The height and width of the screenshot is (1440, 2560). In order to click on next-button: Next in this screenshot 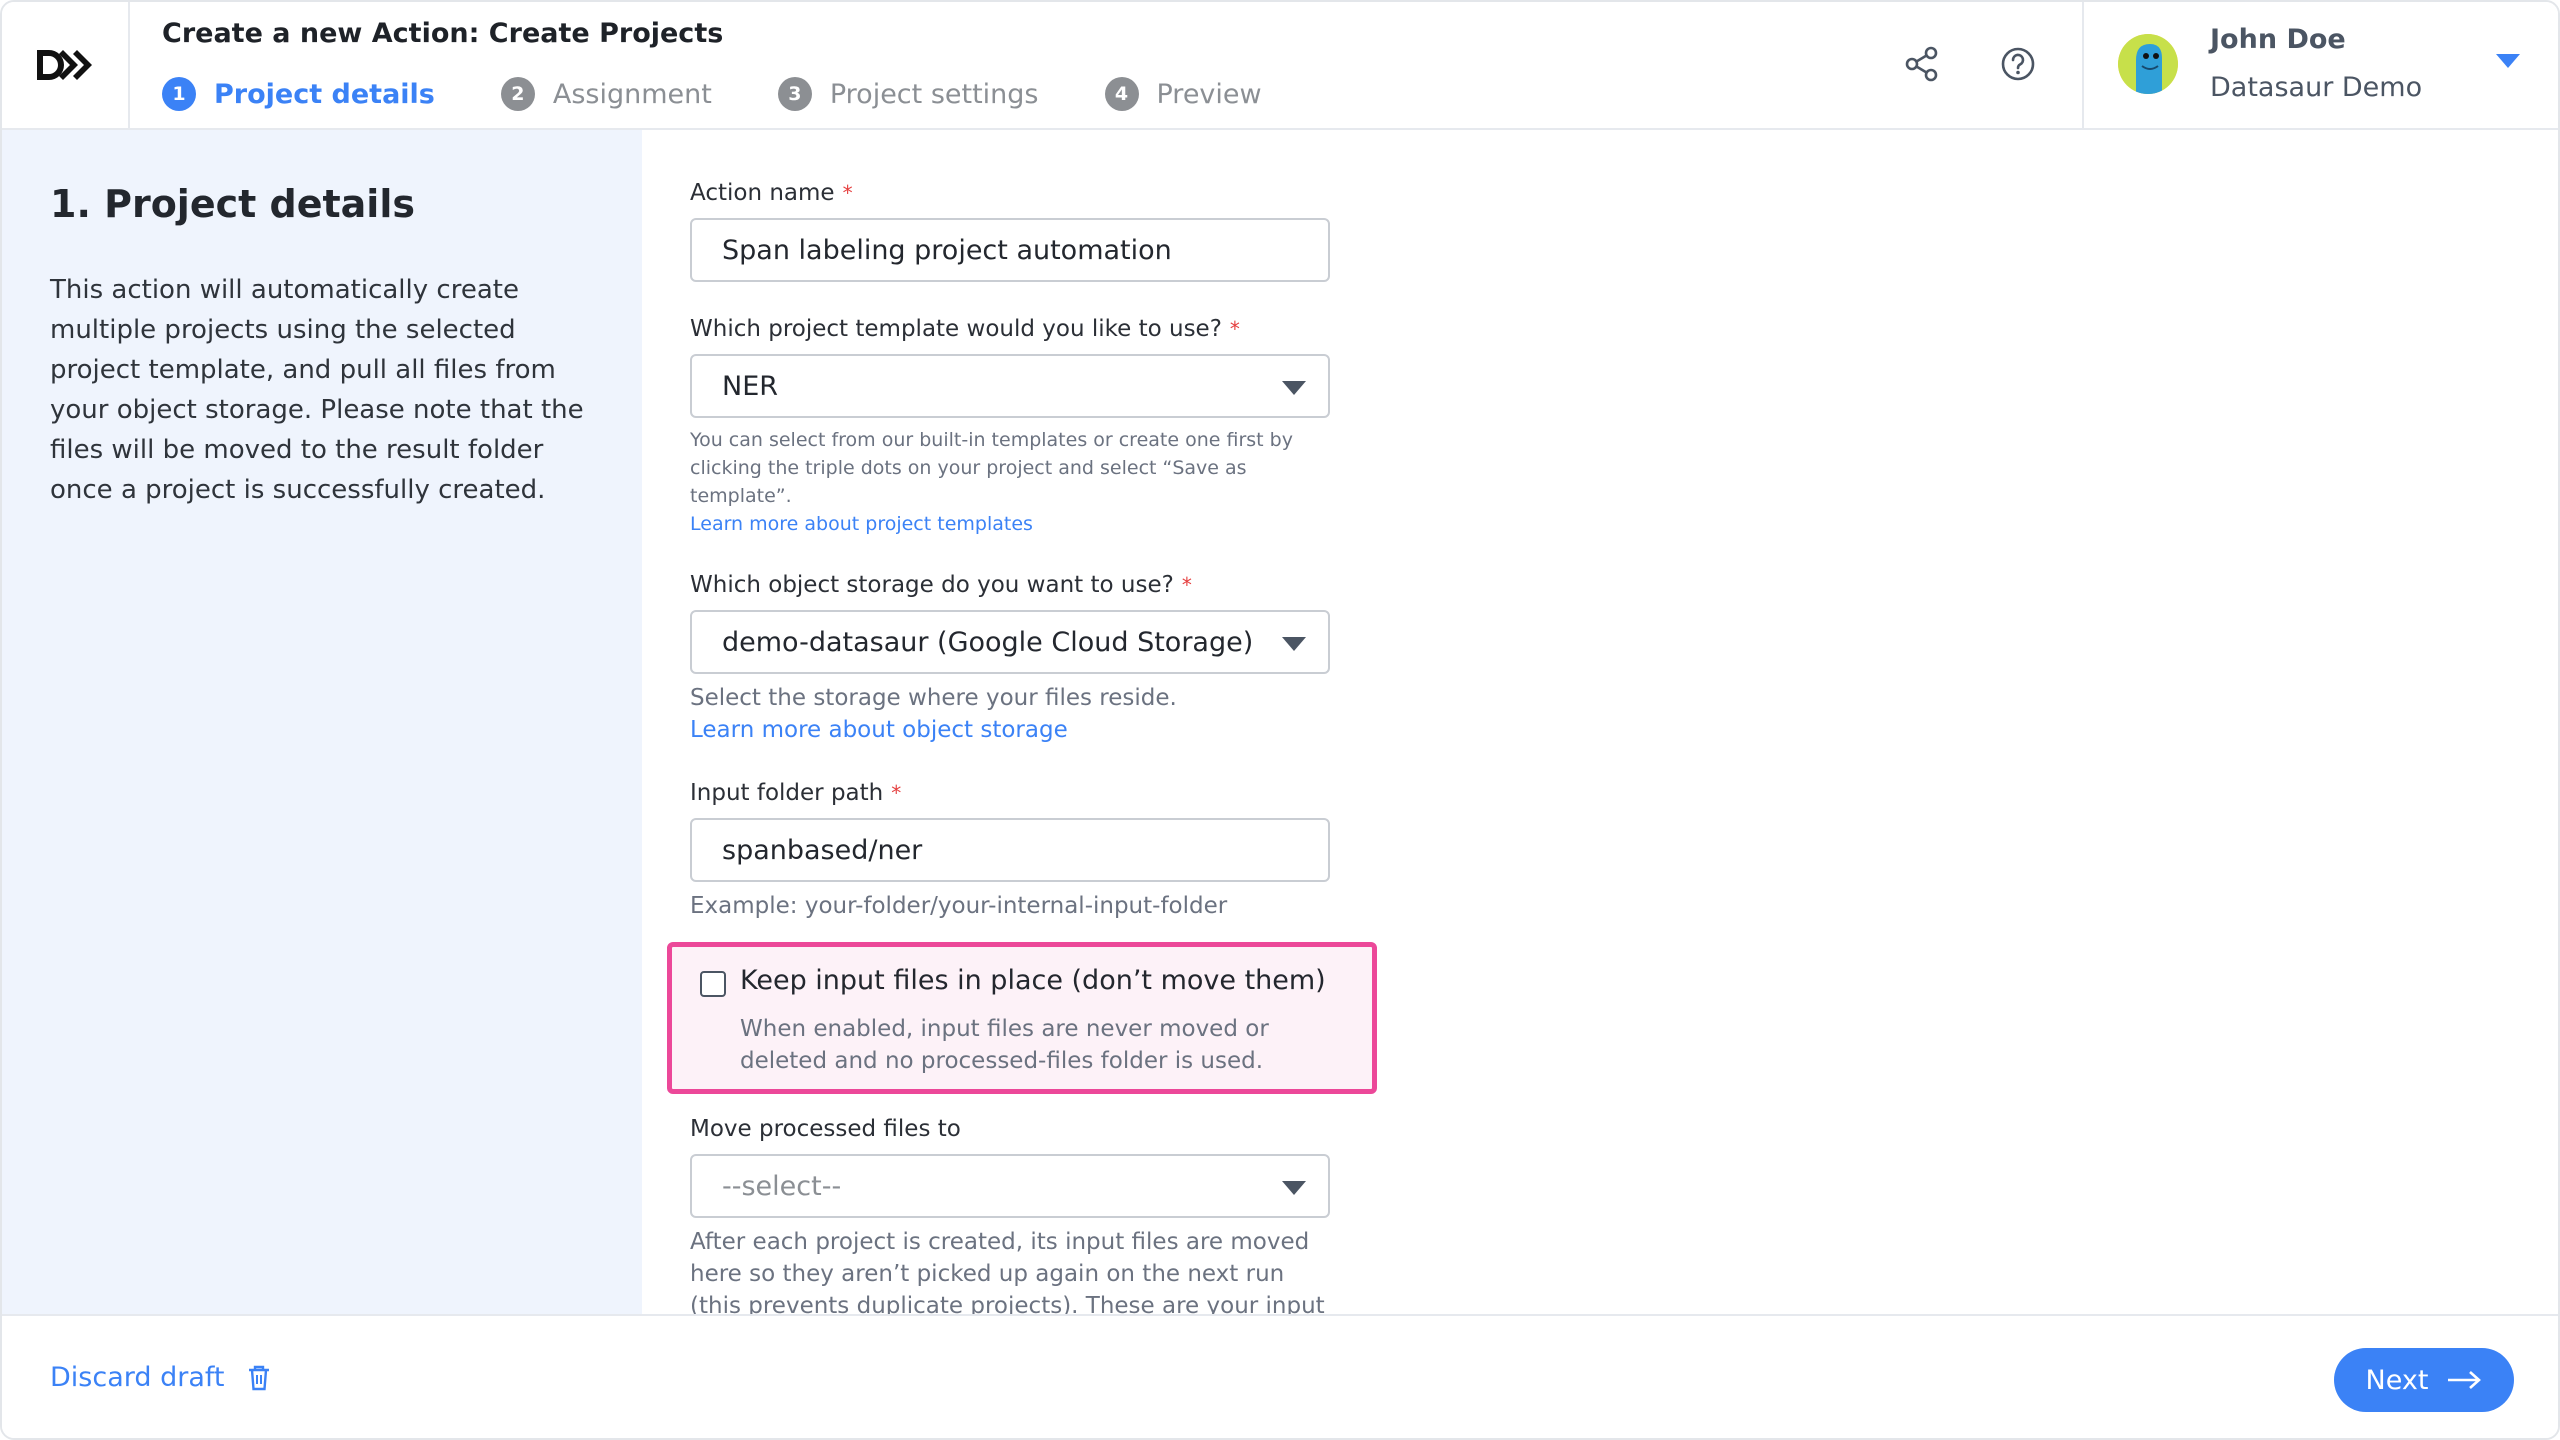, I will do `click(2424, 1380)`.